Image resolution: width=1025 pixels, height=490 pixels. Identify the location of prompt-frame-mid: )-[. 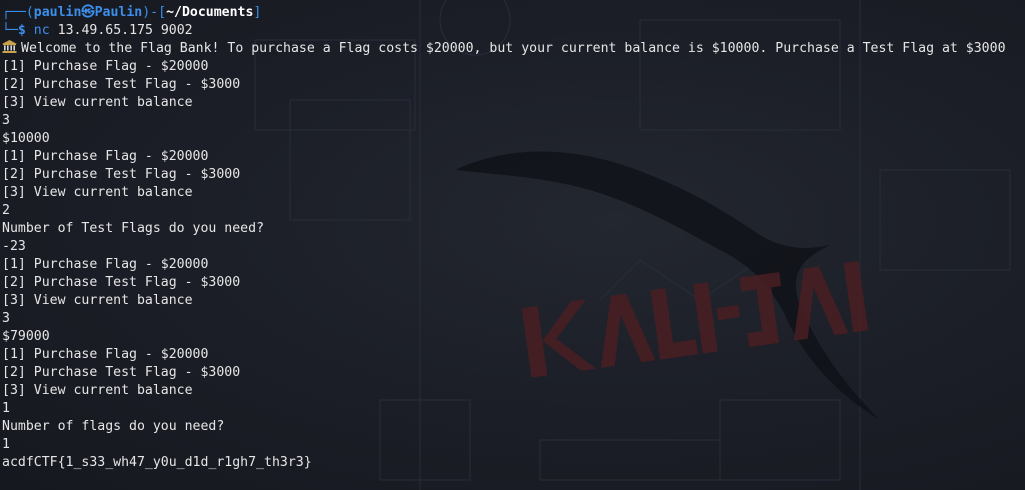
(154, 12).